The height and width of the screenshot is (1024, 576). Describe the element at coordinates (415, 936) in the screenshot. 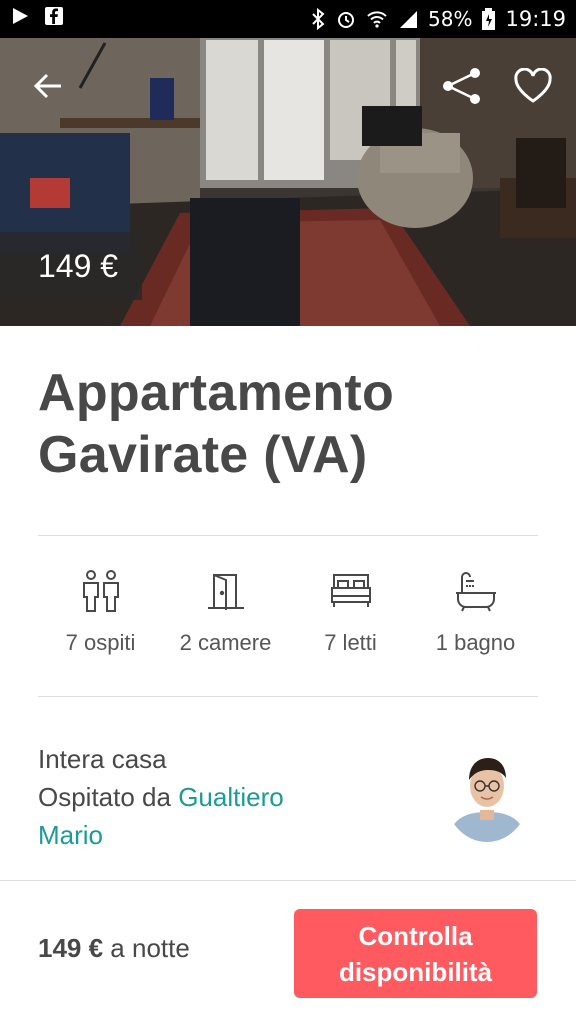

I see `cta-line-1: Controlla` at that location.